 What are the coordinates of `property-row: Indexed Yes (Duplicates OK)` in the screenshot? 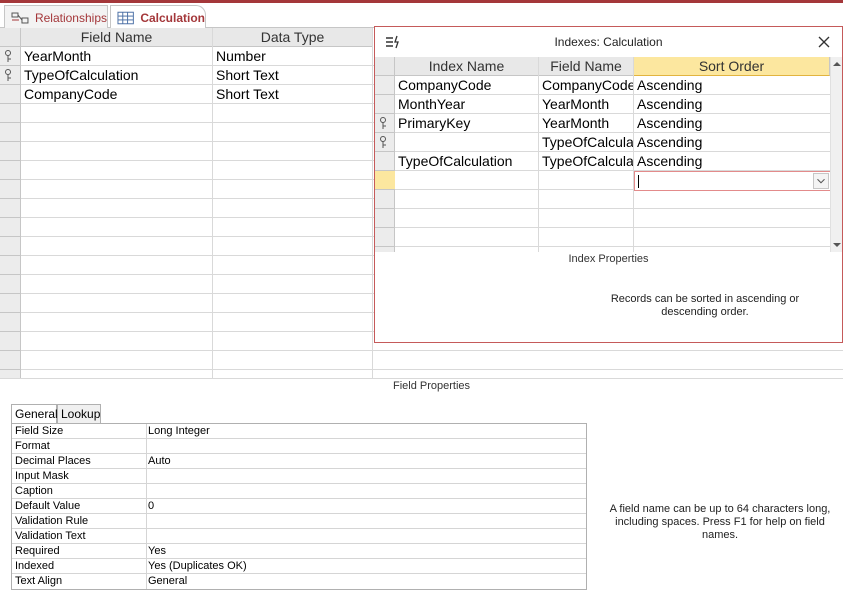 It's located at (299, 566).